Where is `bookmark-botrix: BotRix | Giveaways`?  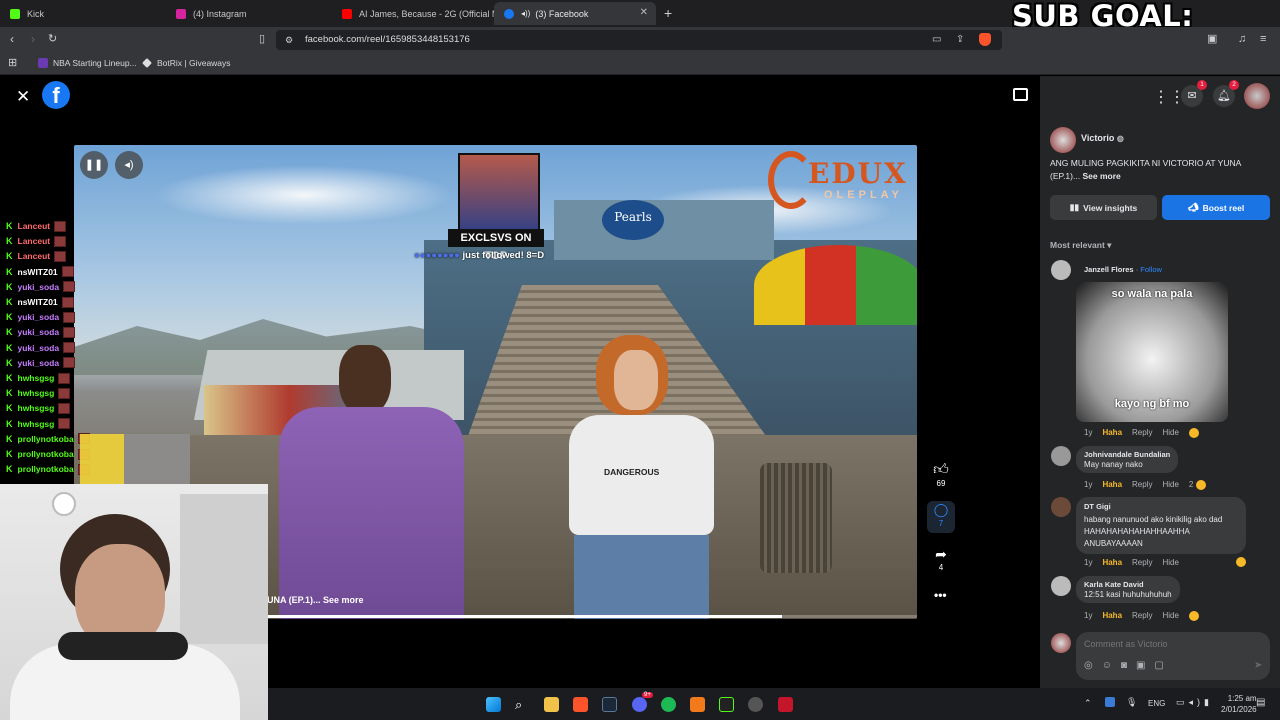
bookmark-botrix: BotRix | Giveaways is located at coordinates (186, 63).